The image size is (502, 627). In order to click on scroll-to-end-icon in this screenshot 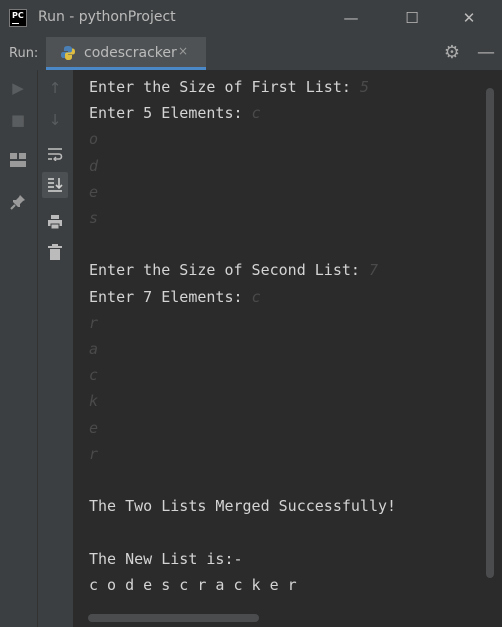, I will do `click(55, 185)`.